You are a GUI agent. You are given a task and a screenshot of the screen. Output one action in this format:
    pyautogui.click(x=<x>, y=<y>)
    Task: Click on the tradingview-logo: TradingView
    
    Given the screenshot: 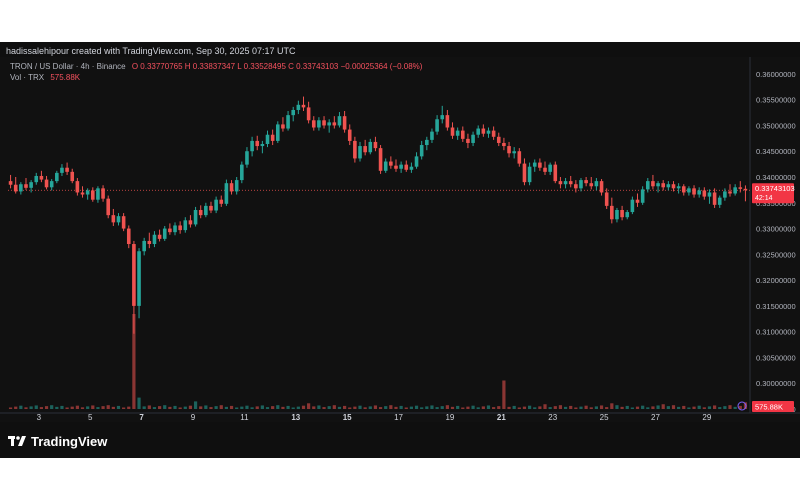 What is the action you would take?
    pyautogui.click(x=57, y=441)
    